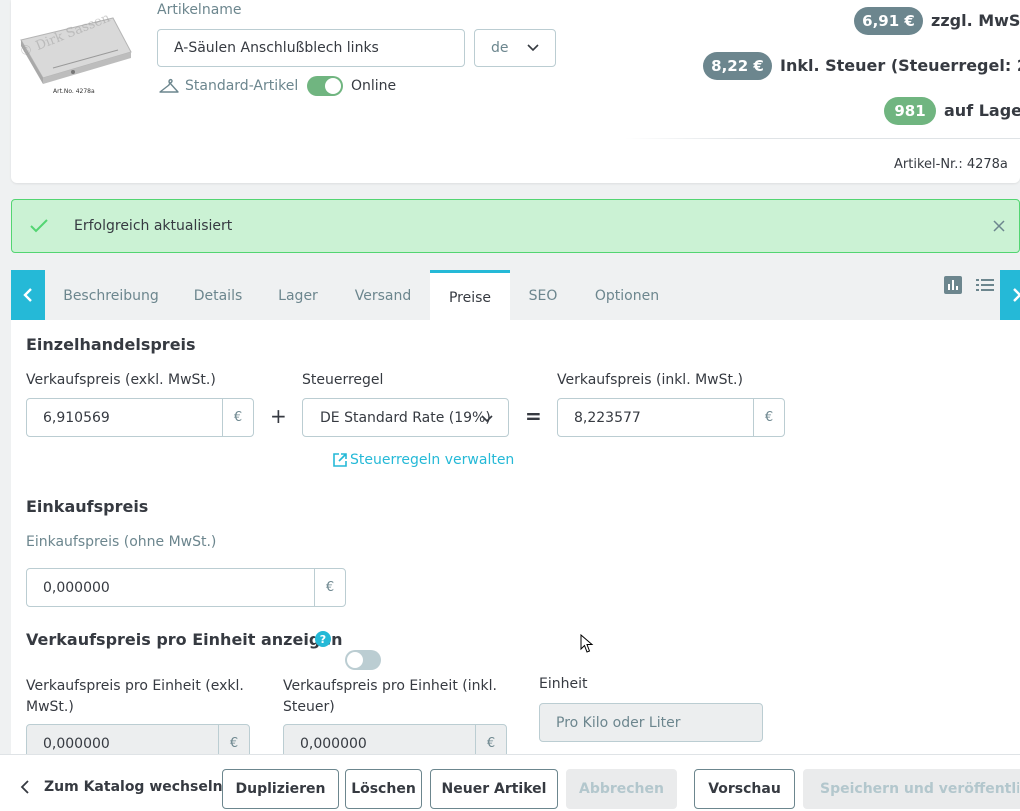  What do you see at coordinates (953, 285) in the screenshot?
I see `bar-chart-icon` at bounding box center [953, 285].